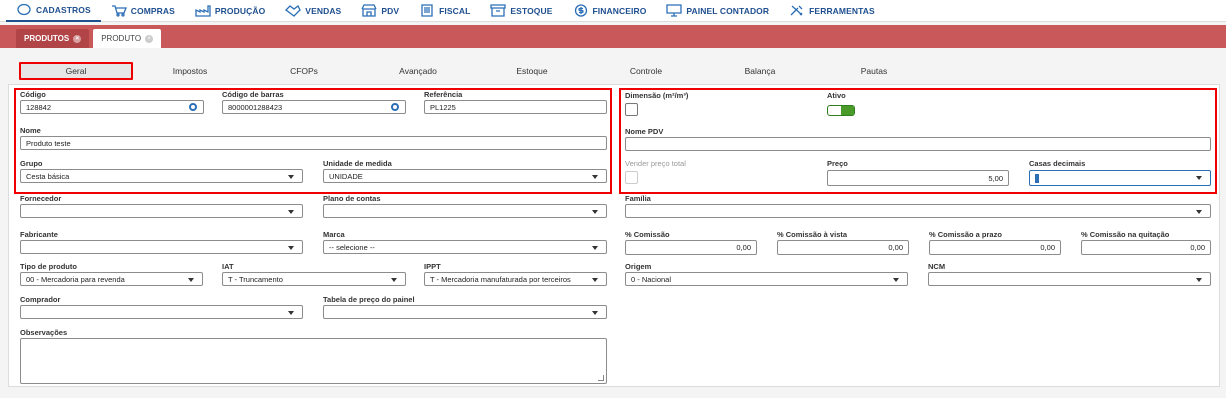  I want to click on tools-icon, so click(796, 10).